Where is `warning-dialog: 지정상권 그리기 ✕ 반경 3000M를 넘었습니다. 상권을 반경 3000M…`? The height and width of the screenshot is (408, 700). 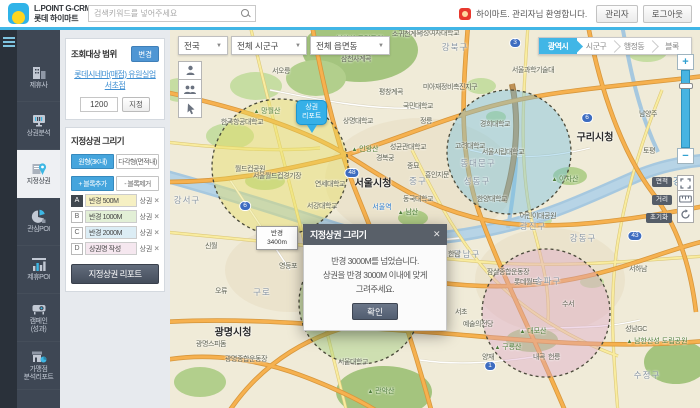
warning-dialog: 지정상권 그리기 ✕ 반경 3000M를 넘었습니다. 상권을 반경 3000M… is located at coordinates (375, 277).